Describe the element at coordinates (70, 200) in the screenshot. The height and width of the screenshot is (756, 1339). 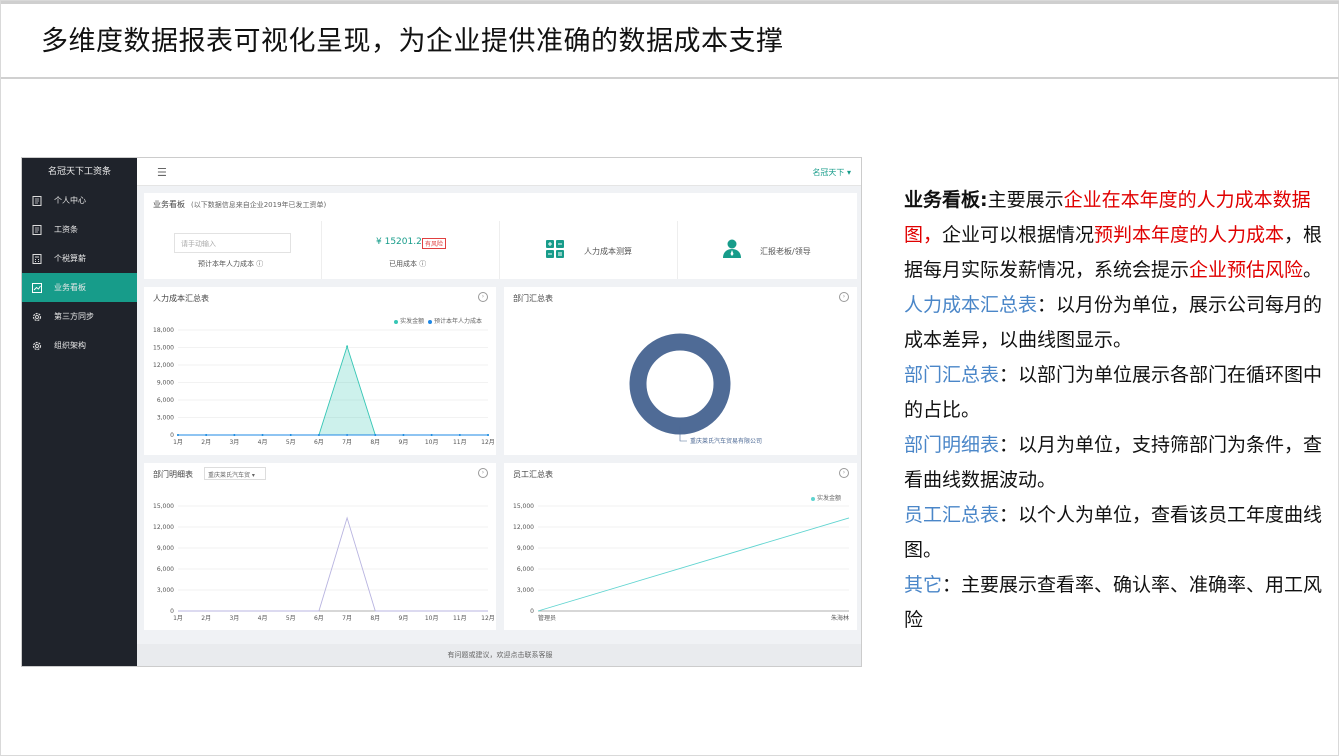
I see `sidebar-item-label: 个人中心` at that location.